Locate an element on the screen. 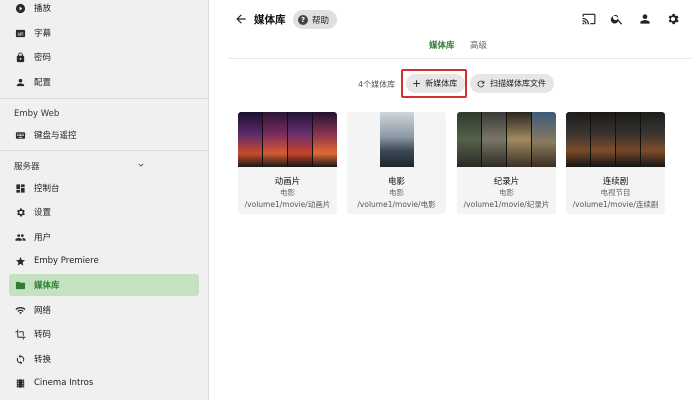 Image resolution: width=691 pixels, height=400 pixels. play-circle-icon is located at coordinates (20, 8).